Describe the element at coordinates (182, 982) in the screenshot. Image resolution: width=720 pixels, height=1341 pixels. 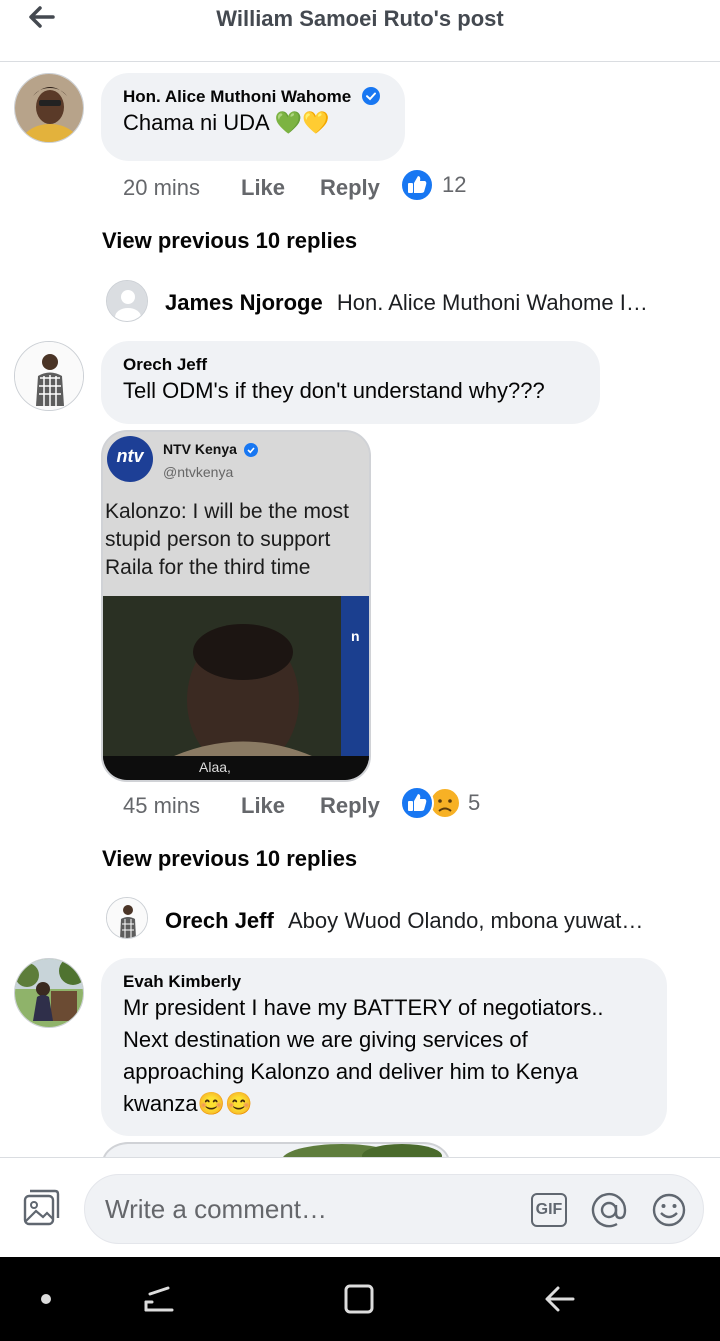
I see `comment-author: Evah Kimberly` at that location.